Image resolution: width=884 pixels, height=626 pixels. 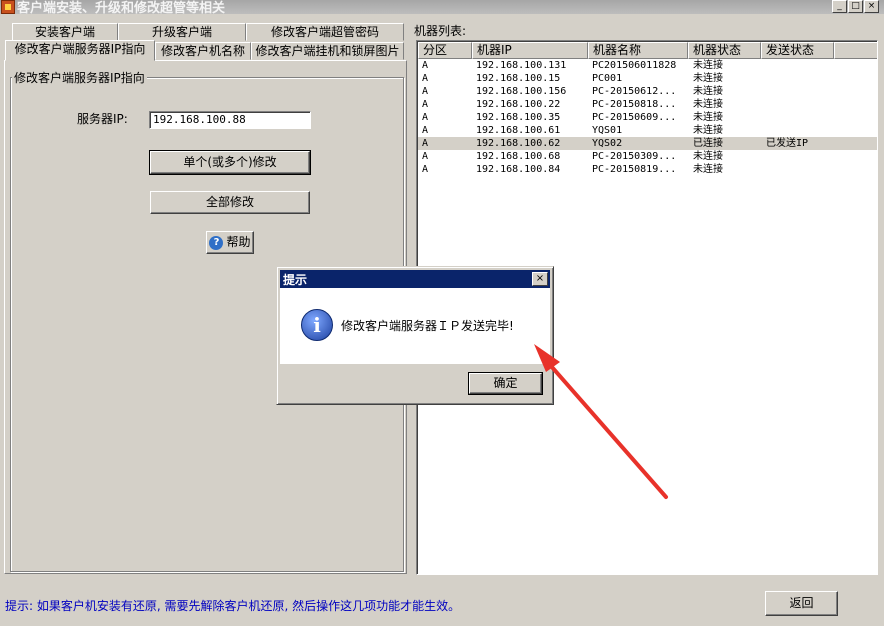 What do you see at coordinates (724, 50) in the screenshot?
I see `column-header-status: 机器状态` at bounding box center [724, 50].